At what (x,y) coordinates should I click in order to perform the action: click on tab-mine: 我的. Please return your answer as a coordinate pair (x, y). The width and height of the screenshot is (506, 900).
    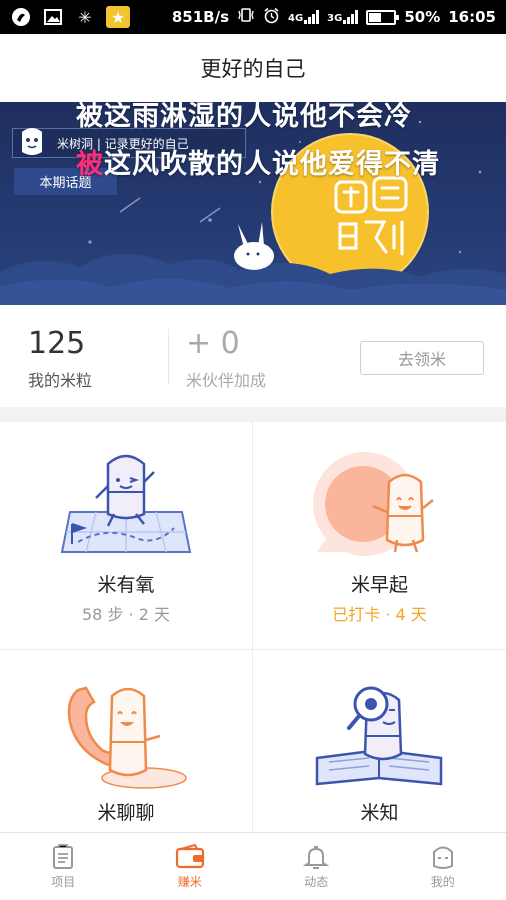
    Looking at the image, I should click on (443, 866).